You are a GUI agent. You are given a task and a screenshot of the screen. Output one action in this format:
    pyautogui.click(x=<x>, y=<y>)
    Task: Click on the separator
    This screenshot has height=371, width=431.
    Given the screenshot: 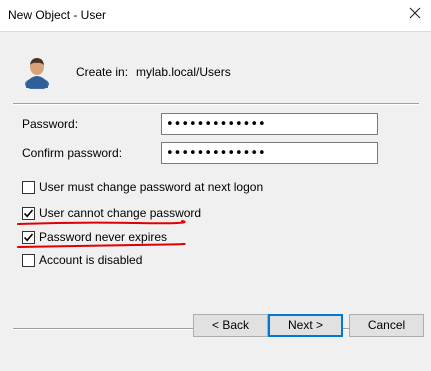 What is the action you would take?
    pyautogui.click(x=216, y=104)
    